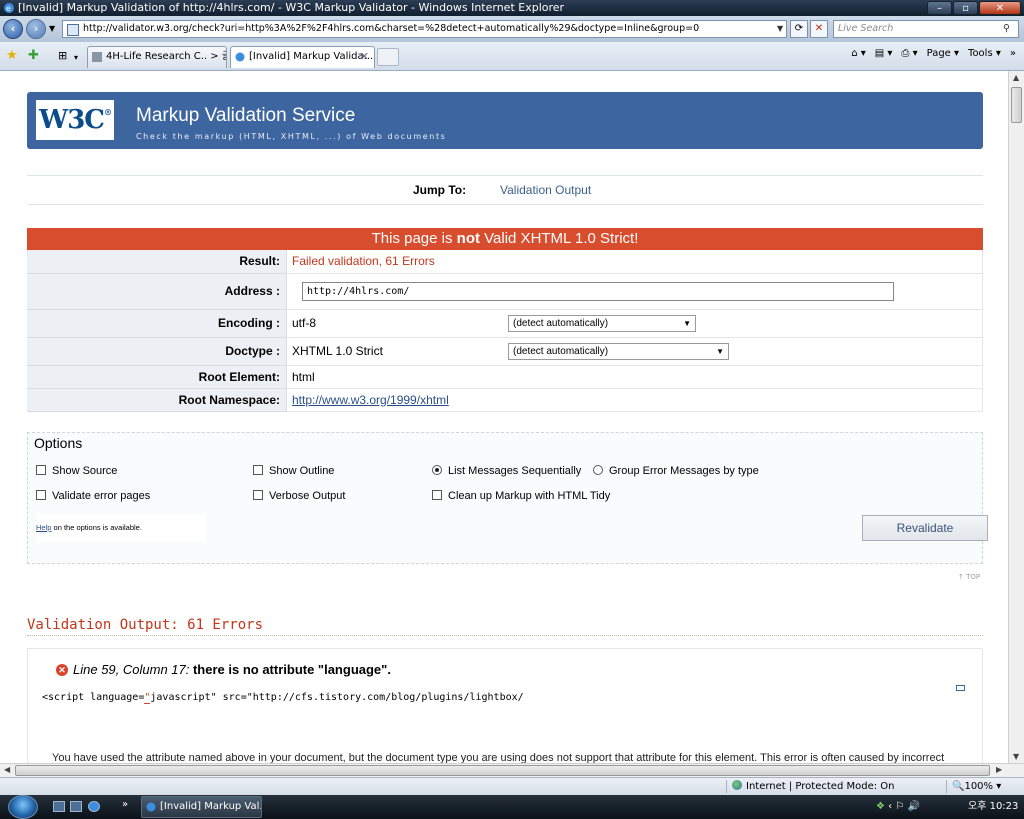  Describe the element at coordinates (13, 29) in the screenshot. I see `back-button: ‹` at that location.